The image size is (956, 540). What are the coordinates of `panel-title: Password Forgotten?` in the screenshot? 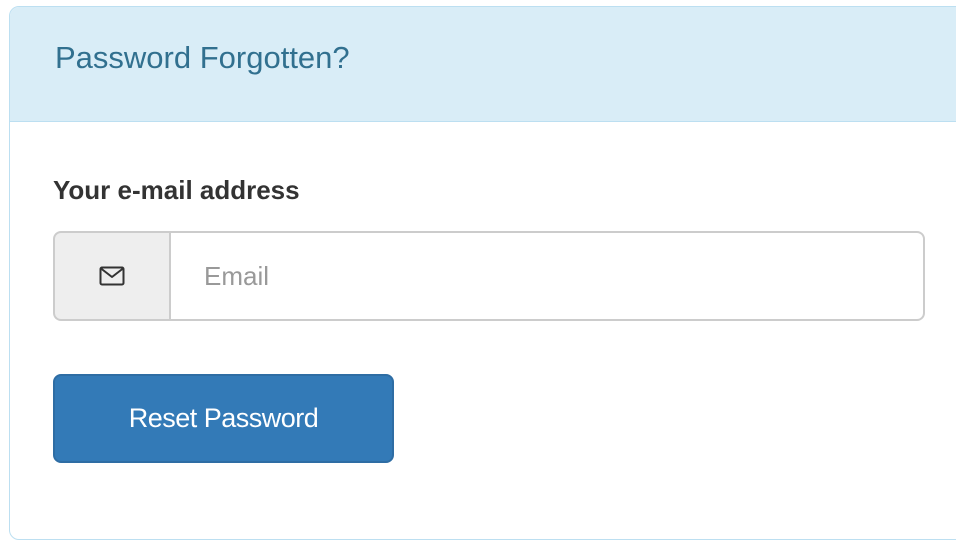 It's located at (202, 57).